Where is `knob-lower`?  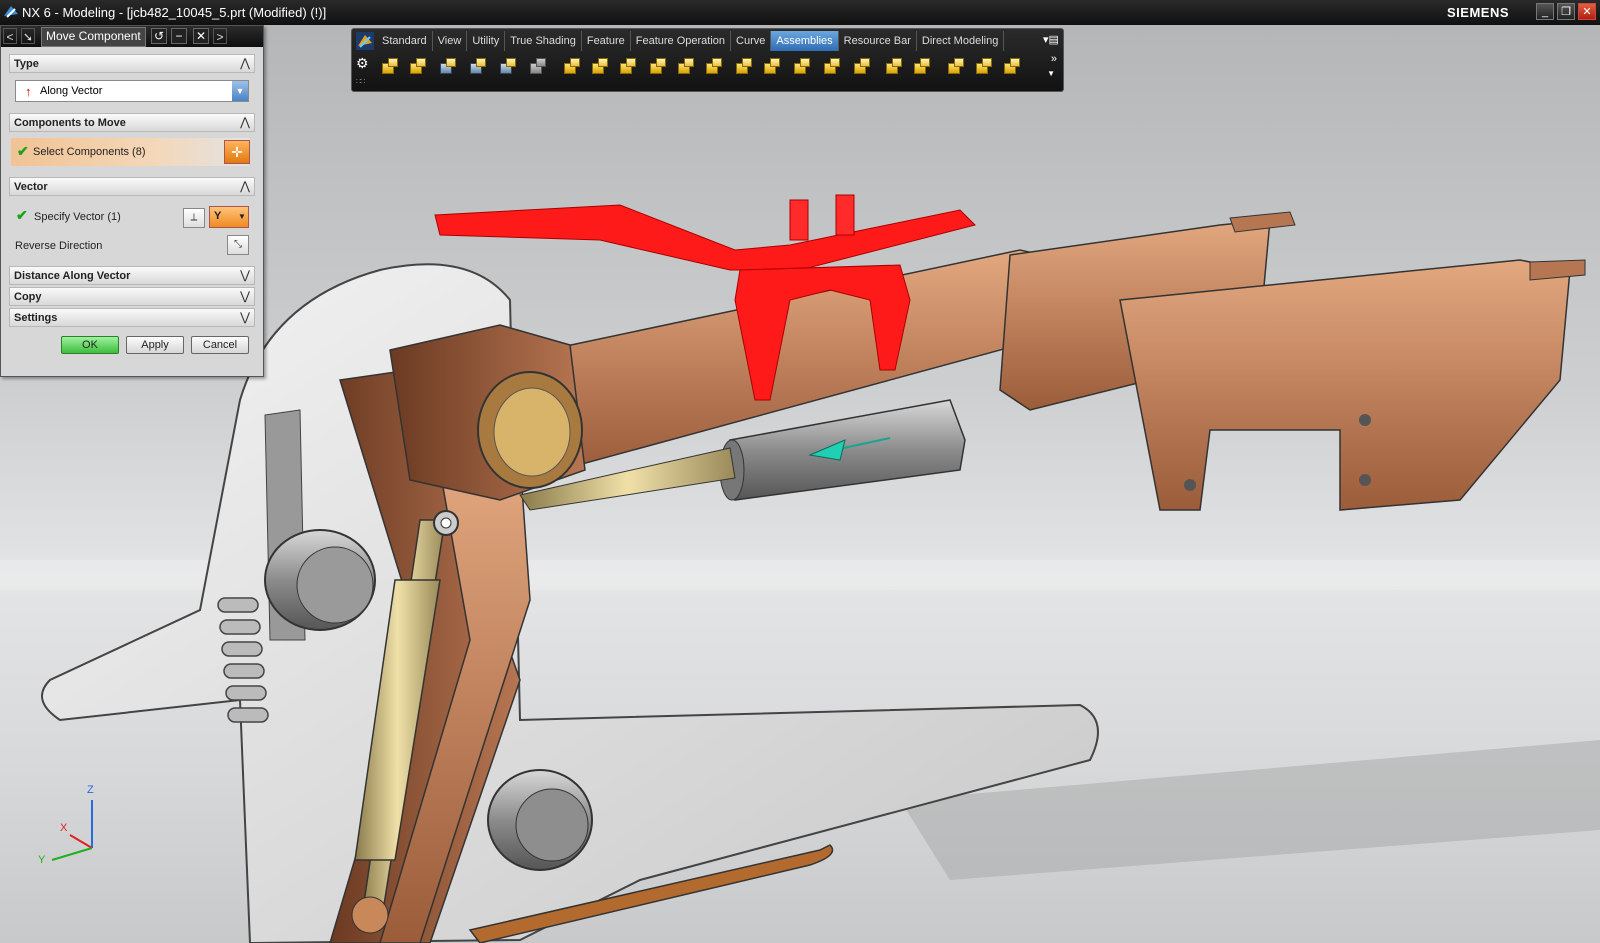 knob-lower is located at coordinates (540, 820).